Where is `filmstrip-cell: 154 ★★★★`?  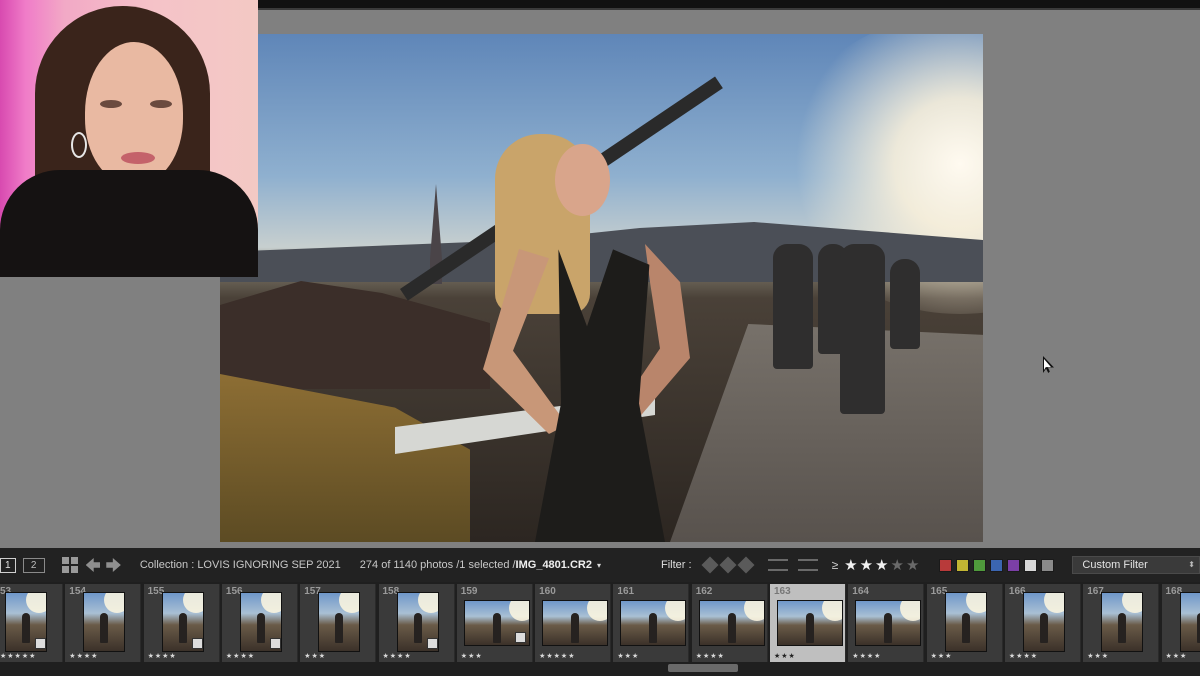
filmstrip-cell: 154 ★★★★ is located at coordinates (103, 623).